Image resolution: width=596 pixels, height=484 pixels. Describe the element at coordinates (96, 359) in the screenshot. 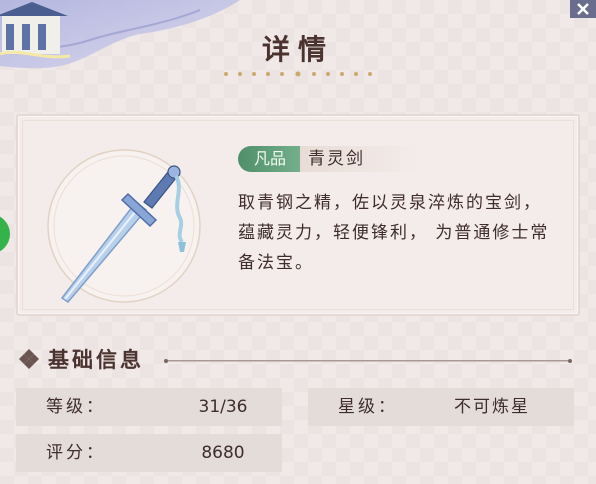

I see `section-title: 基础信息` at that location.